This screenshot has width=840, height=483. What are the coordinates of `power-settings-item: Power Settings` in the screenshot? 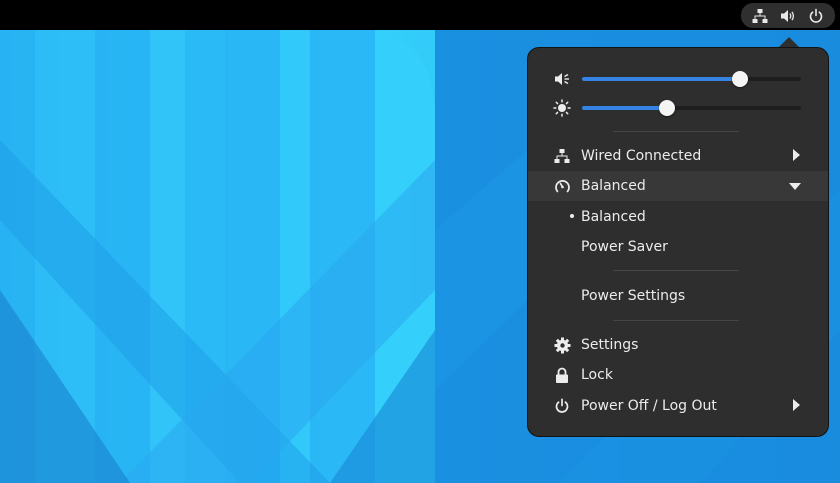 It's located at (678, 296).